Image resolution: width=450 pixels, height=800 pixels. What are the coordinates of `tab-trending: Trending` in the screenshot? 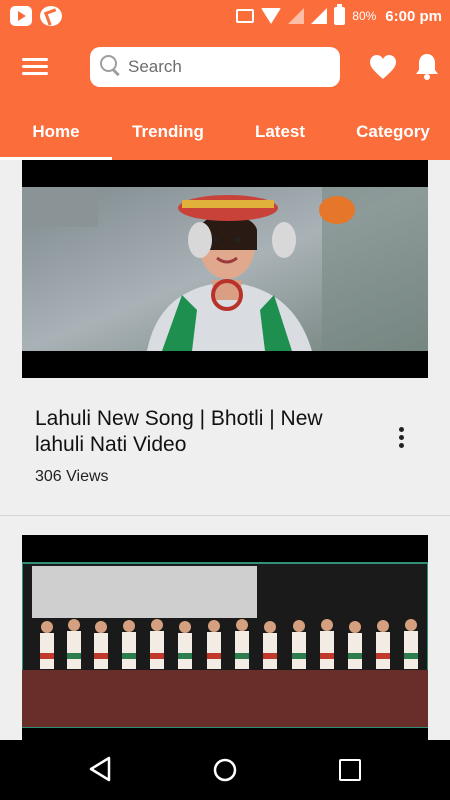 It's located at (168, 137).